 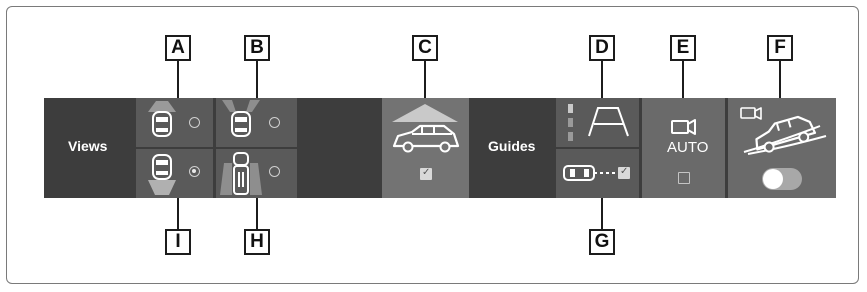 I want to click on leader-line-a, so click(x=178, y=82).